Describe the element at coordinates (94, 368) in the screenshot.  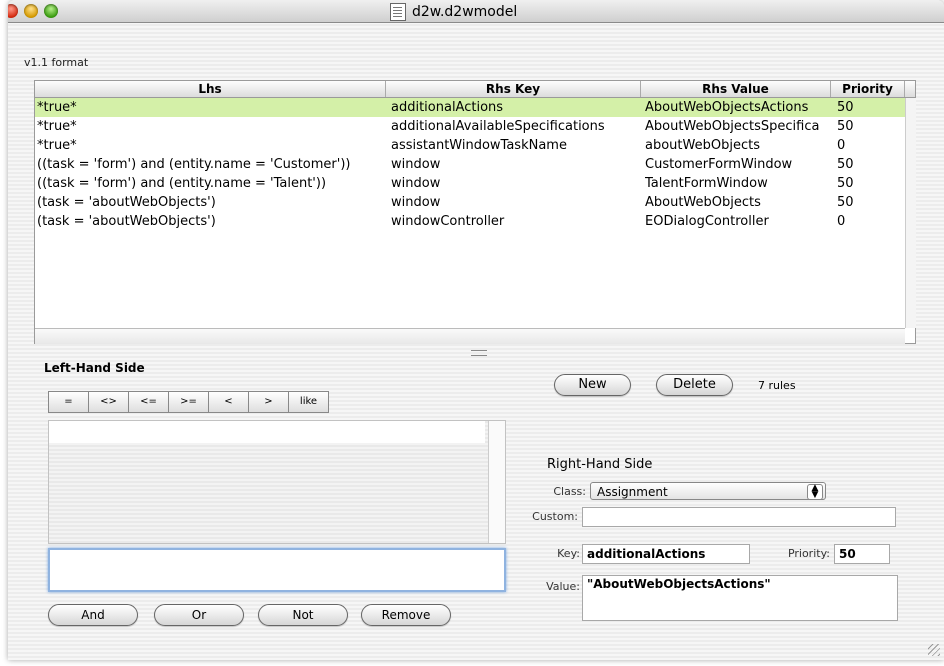
I see `lhs-section-label: Left-Hand Side` at that location.